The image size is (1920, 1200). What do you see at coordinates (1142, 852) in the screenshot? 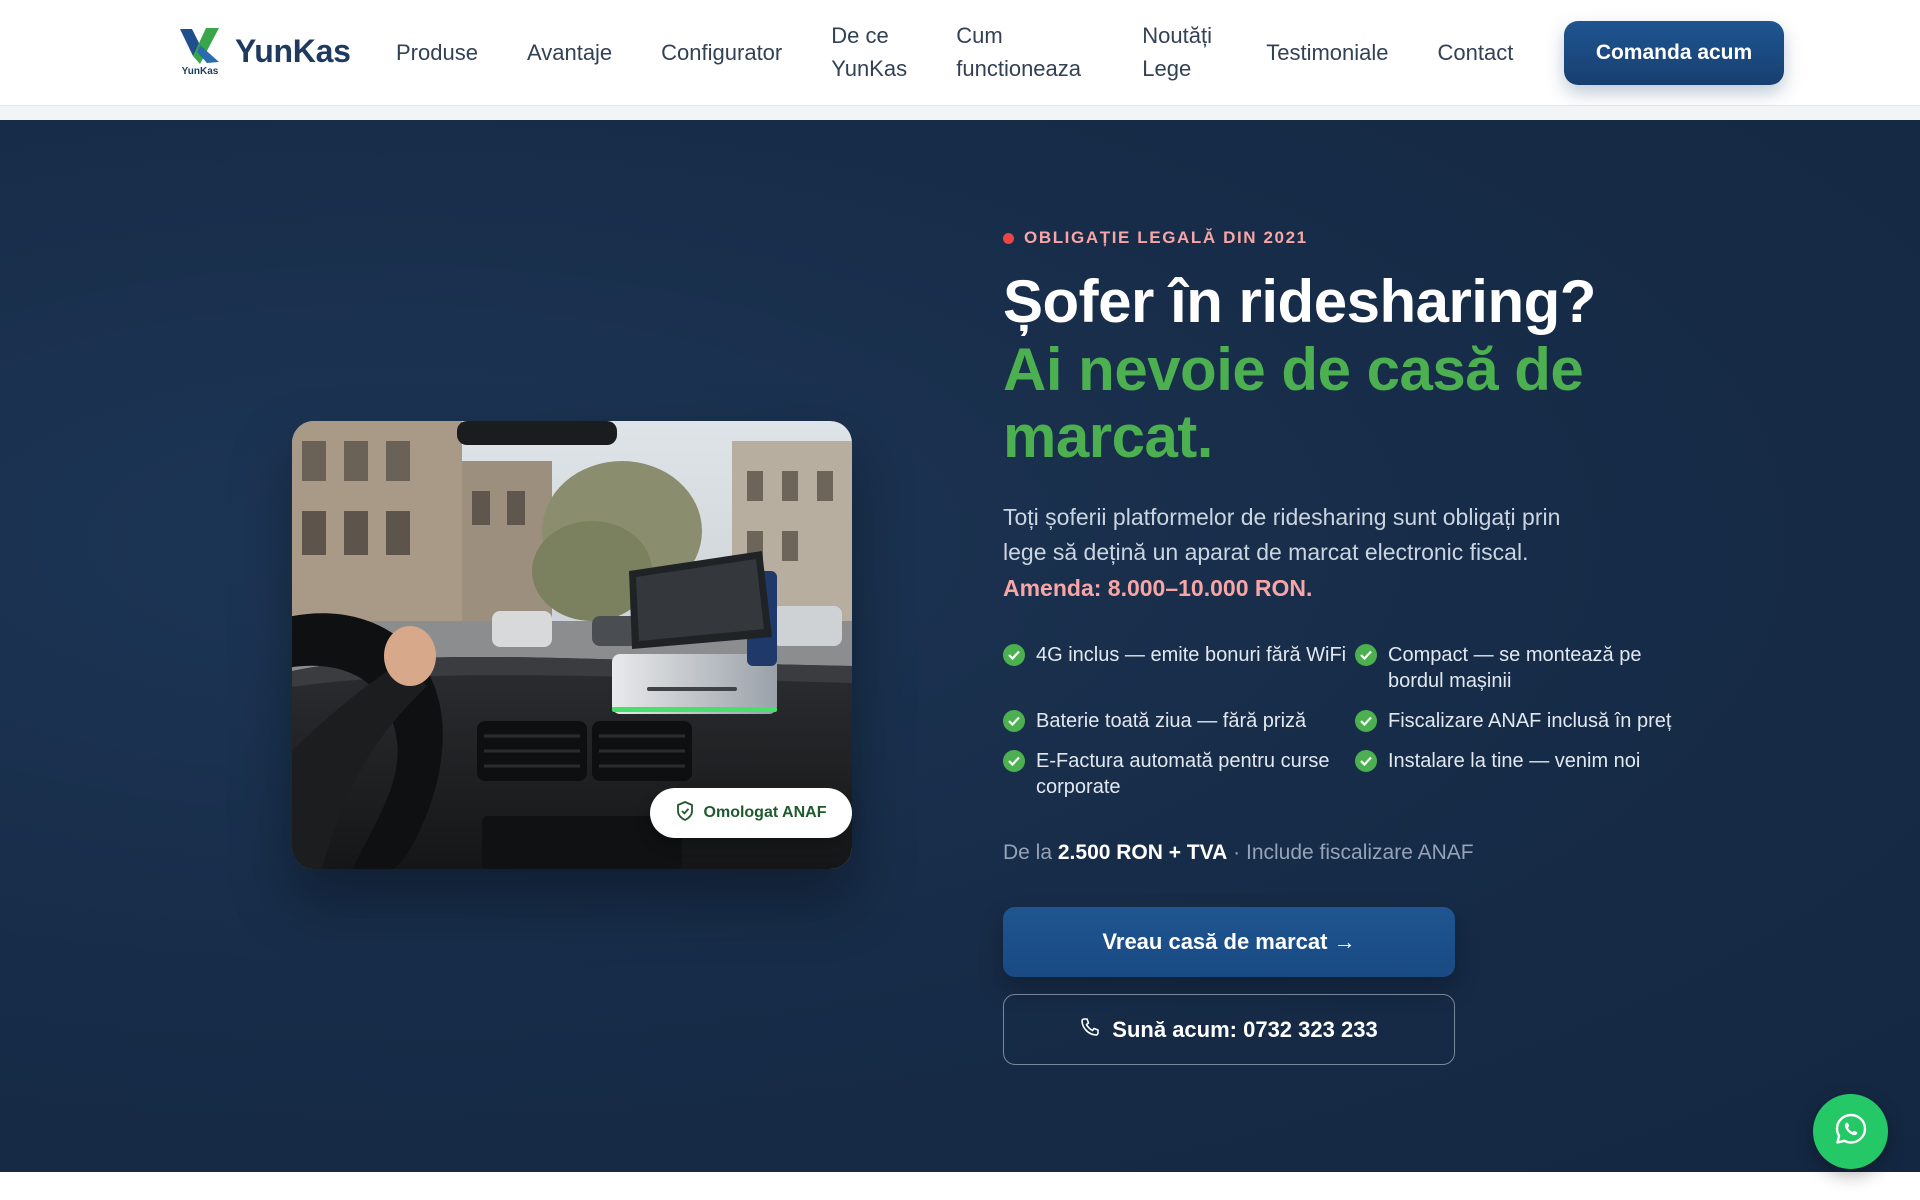
I see `price-amount: 2.500 RON + TVA` at bounding box center [1142, 852].